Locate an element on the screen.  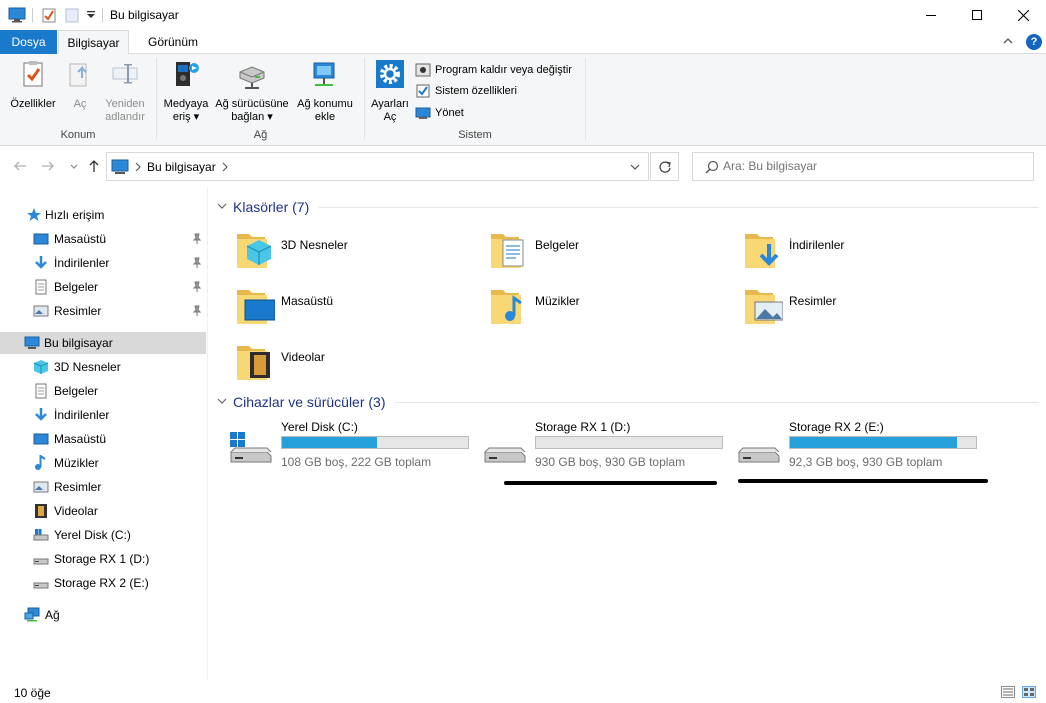
rename-button: Yeniden adlandır is located at coordinates (125, 91).